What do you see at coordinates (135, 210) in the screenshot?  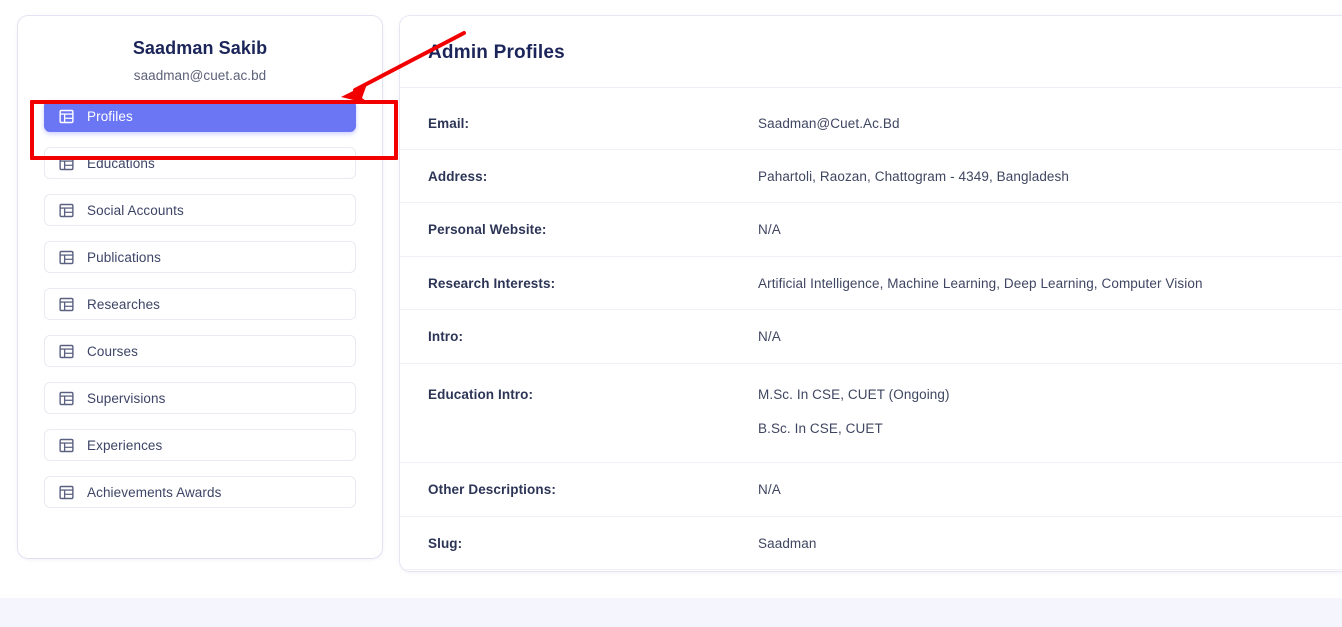 I see `sidebar-item-label: Social Accounts` at bounding box center [135, 210].